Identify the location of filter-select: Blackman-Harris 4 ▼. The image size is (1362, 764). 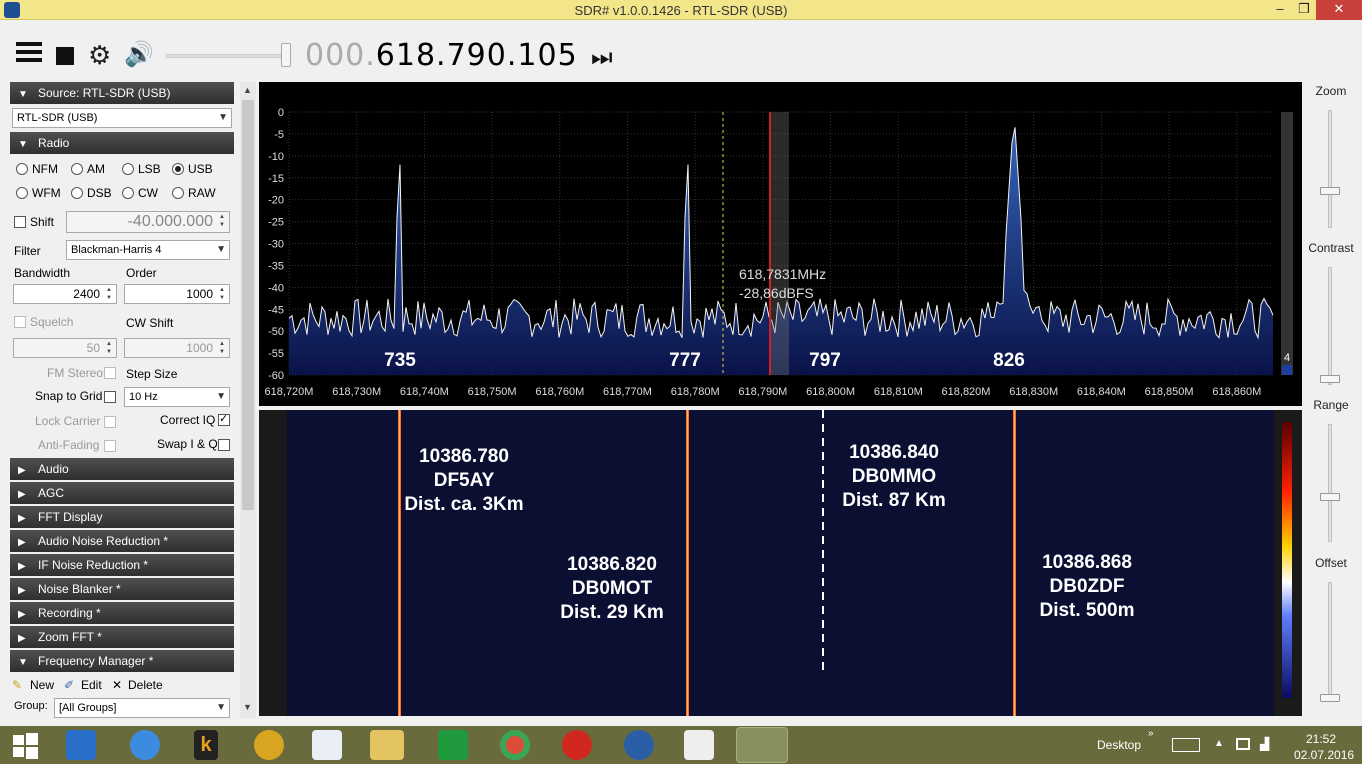
(148, 250).